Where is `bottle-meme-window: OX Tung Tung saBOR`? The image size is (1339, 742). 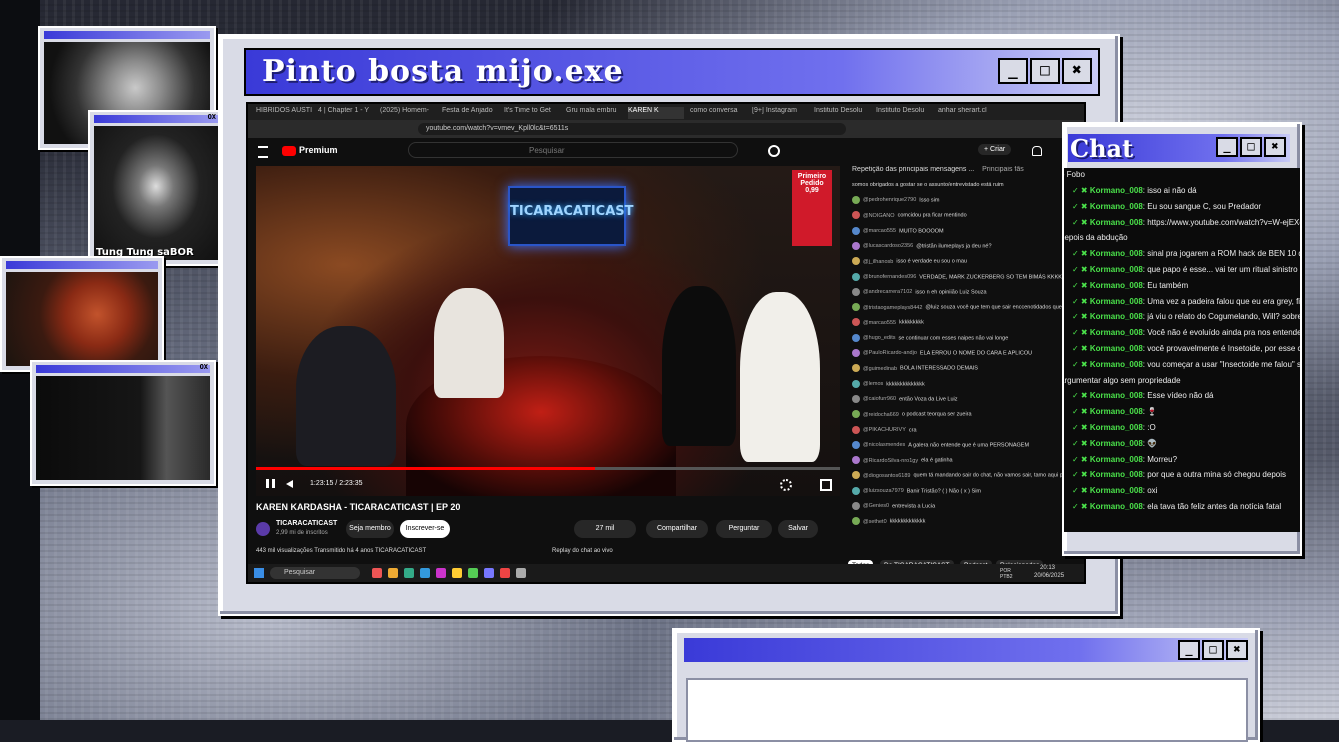 bottle-meme-window: OX Tung Tung saBOR is located at coordinates (156, 188).